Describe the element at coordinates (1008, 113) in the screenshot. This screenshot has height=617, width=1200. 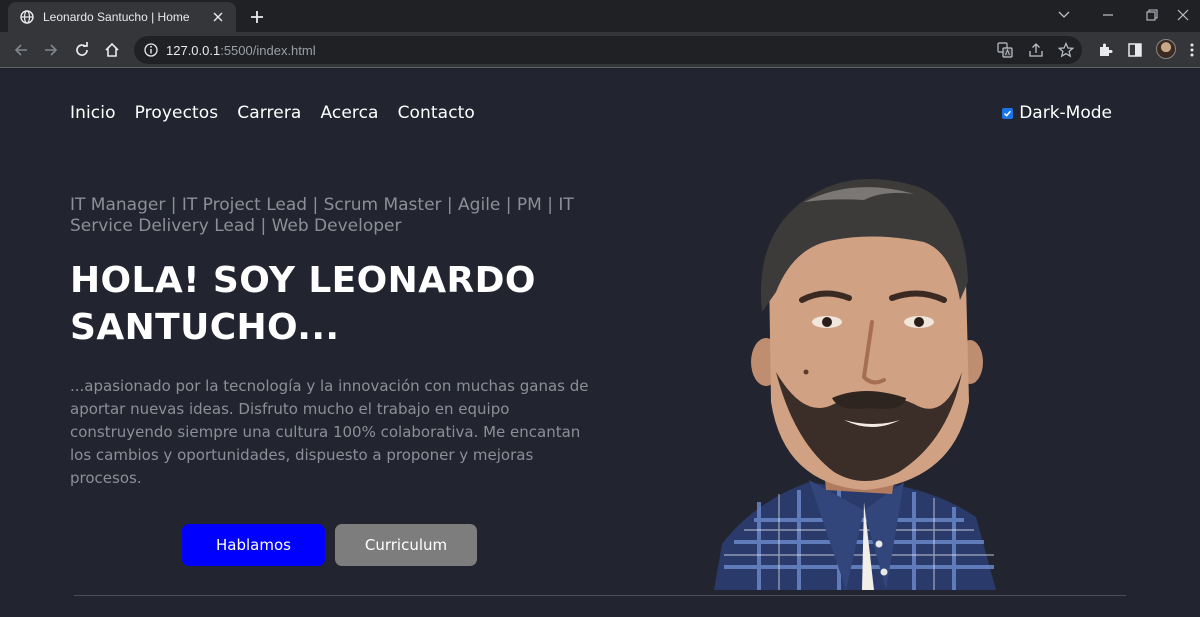
I see `dark-mode-checkbox` at that location.